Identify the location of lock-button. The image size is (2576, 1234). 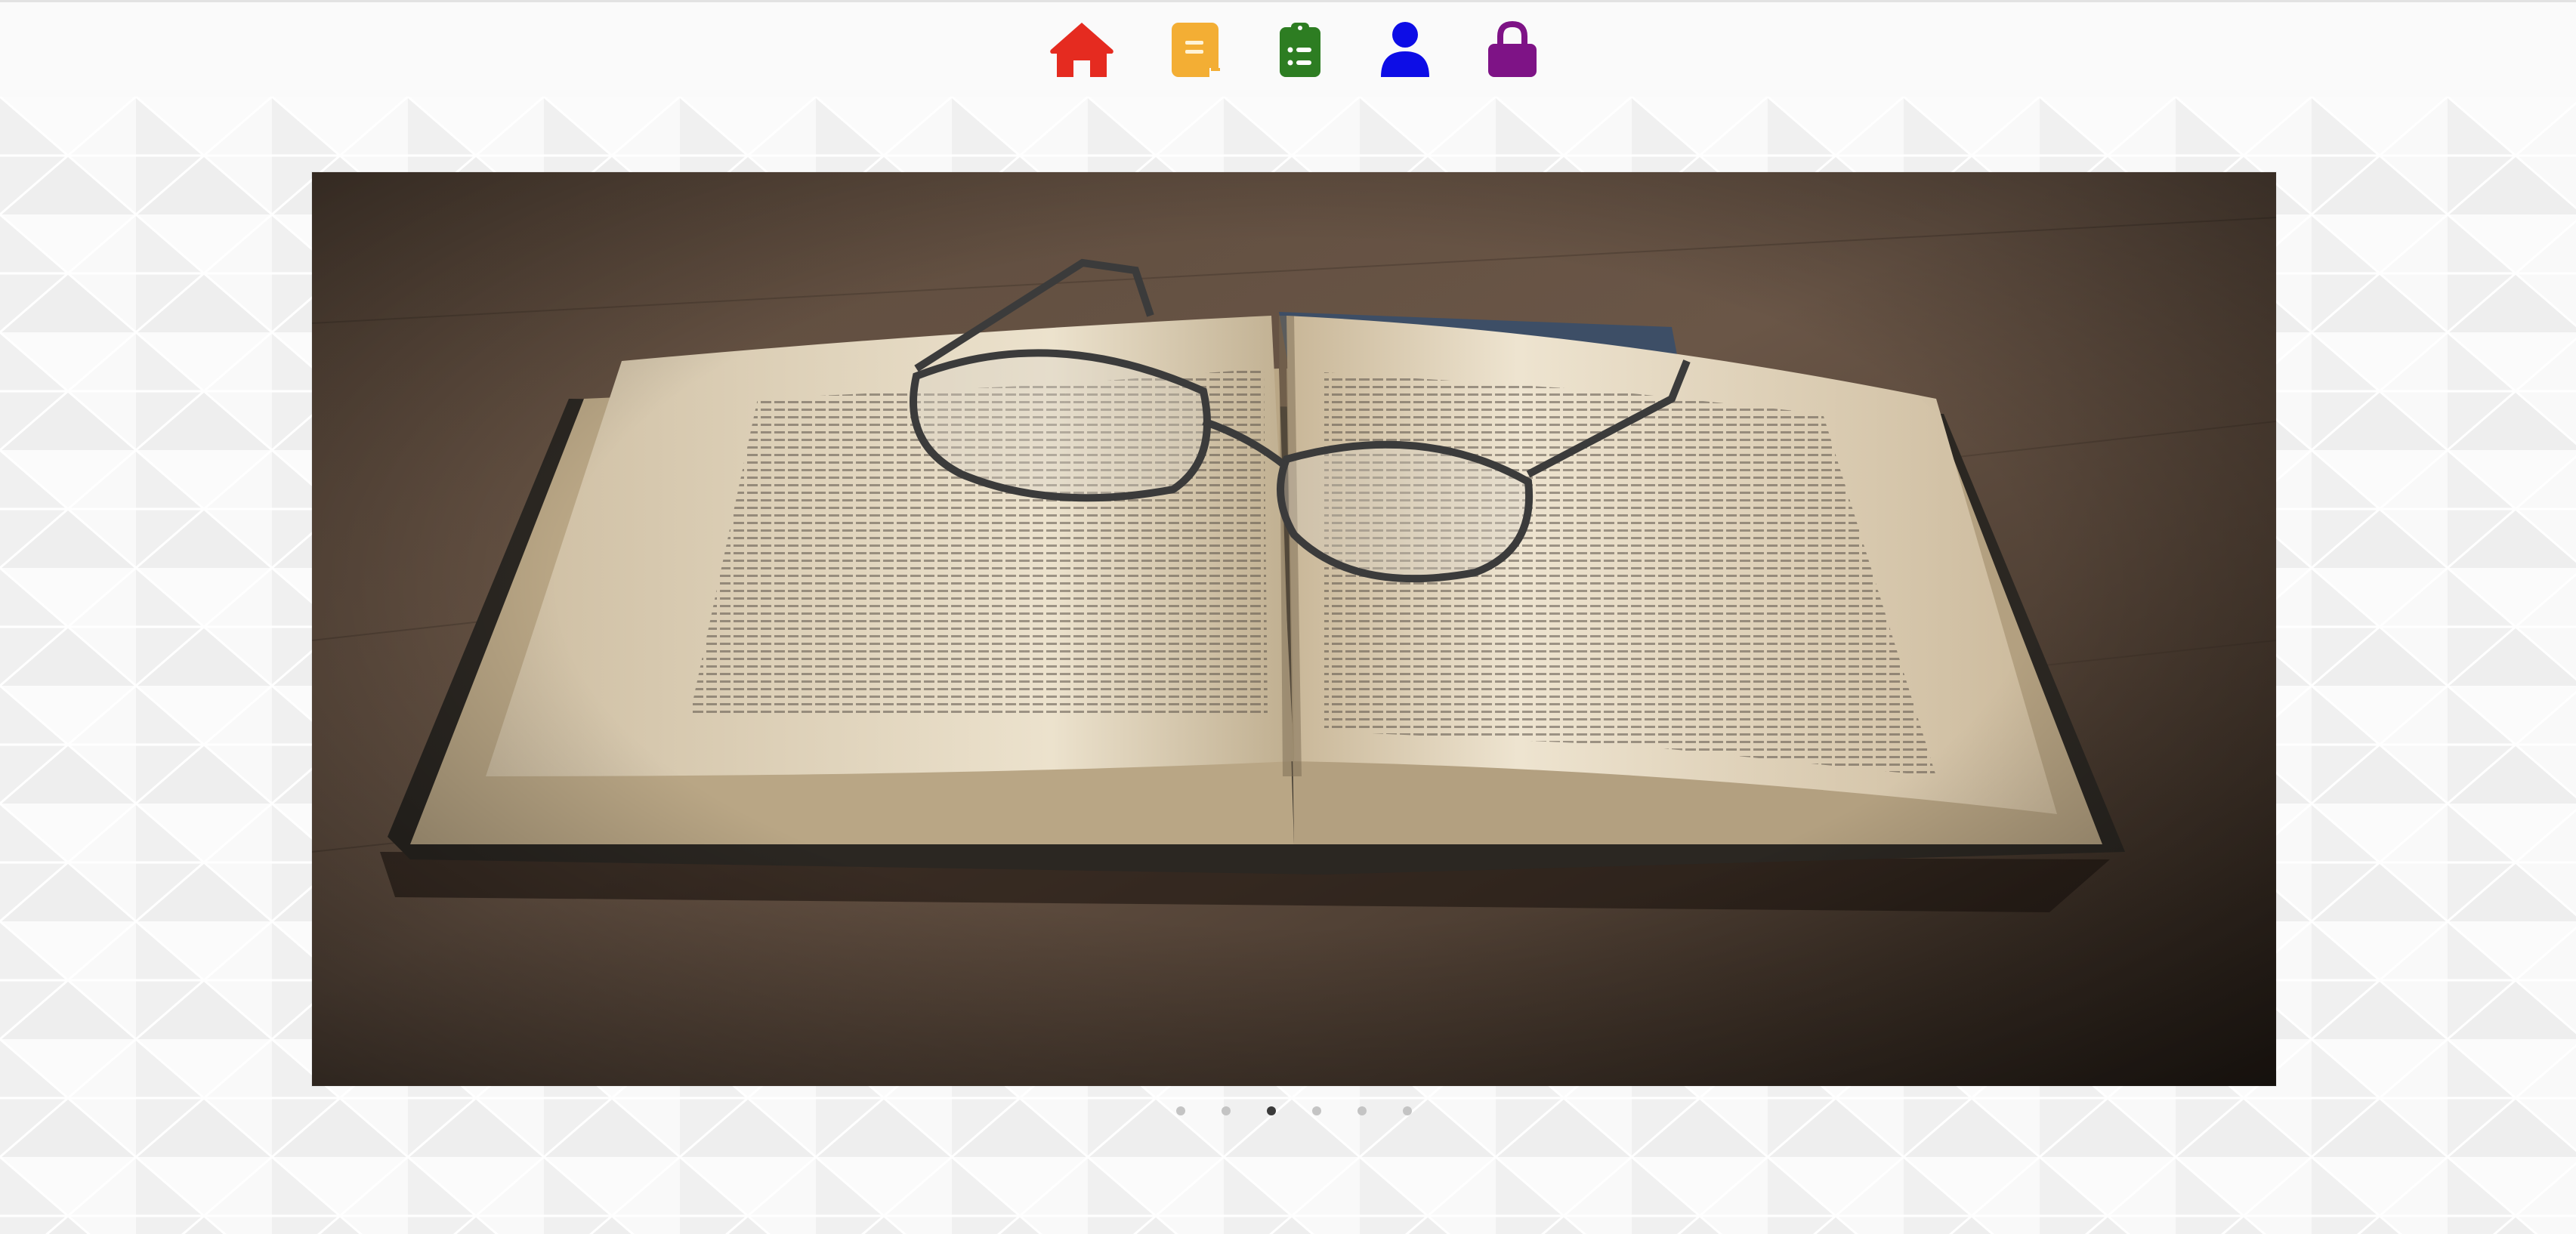
(1512, 50).